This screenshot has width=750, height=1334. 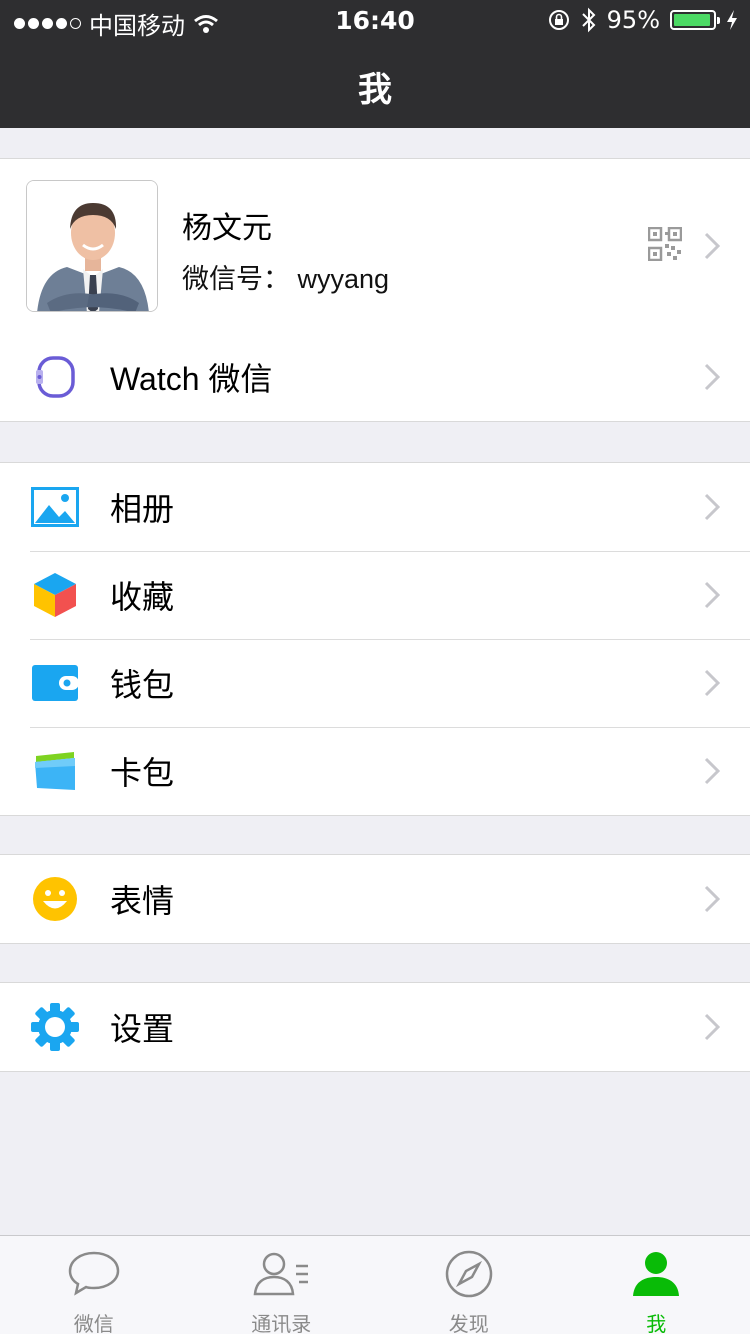 What do you see at coordinates (191, 379) in the screenshot?
I see `menu-item-label: Watch 微信` at bounding box center [191, 379].